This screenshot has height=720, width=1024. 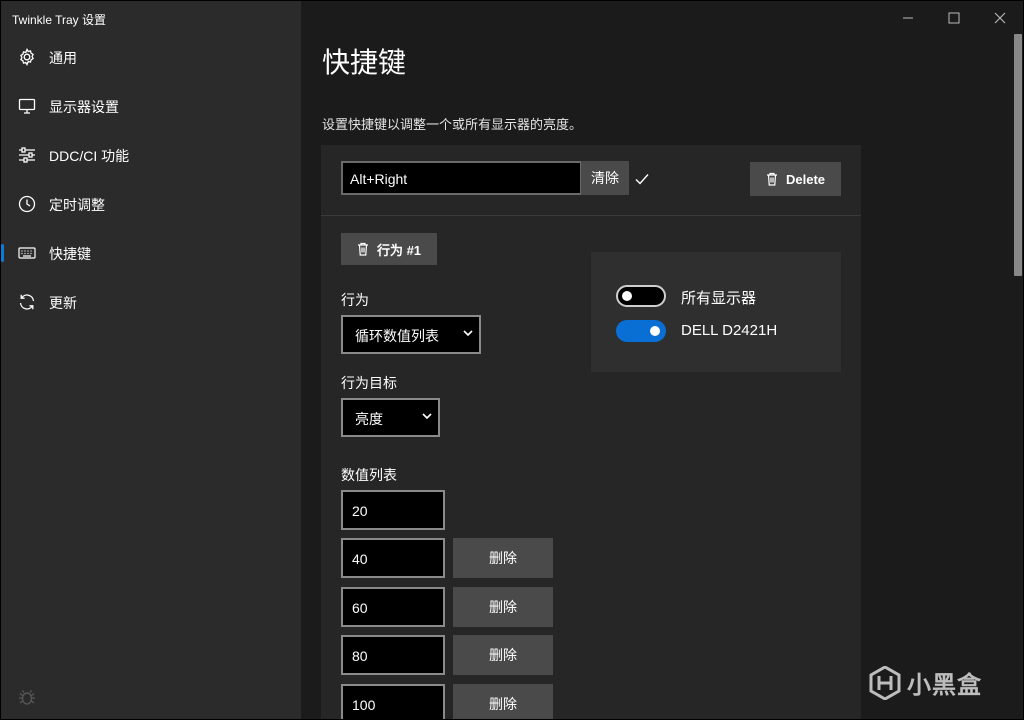 What do you see at coordinates (364, 705) in the screenshot?
I see `value-text: 100` at bounding box center [364, 705].